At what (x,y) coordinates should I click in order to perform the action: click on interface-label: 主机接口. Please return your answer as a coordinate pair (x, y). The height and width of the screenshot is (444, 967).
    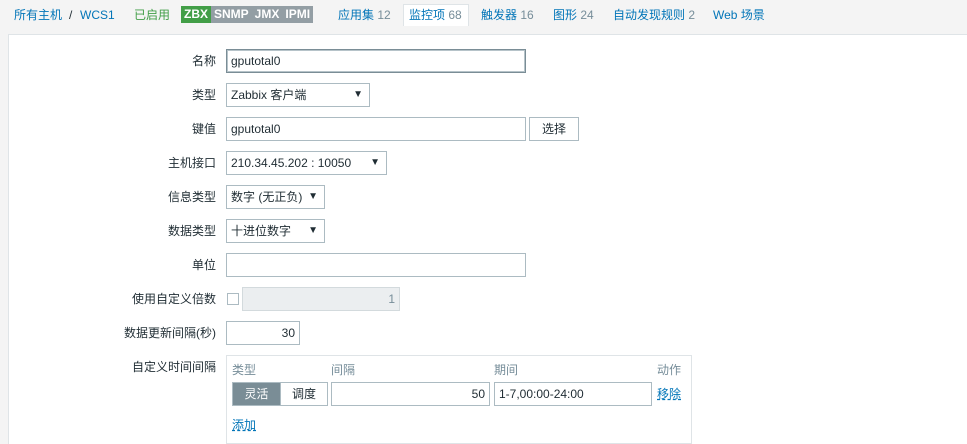
    Looking at the image, I should click on (191, 163).